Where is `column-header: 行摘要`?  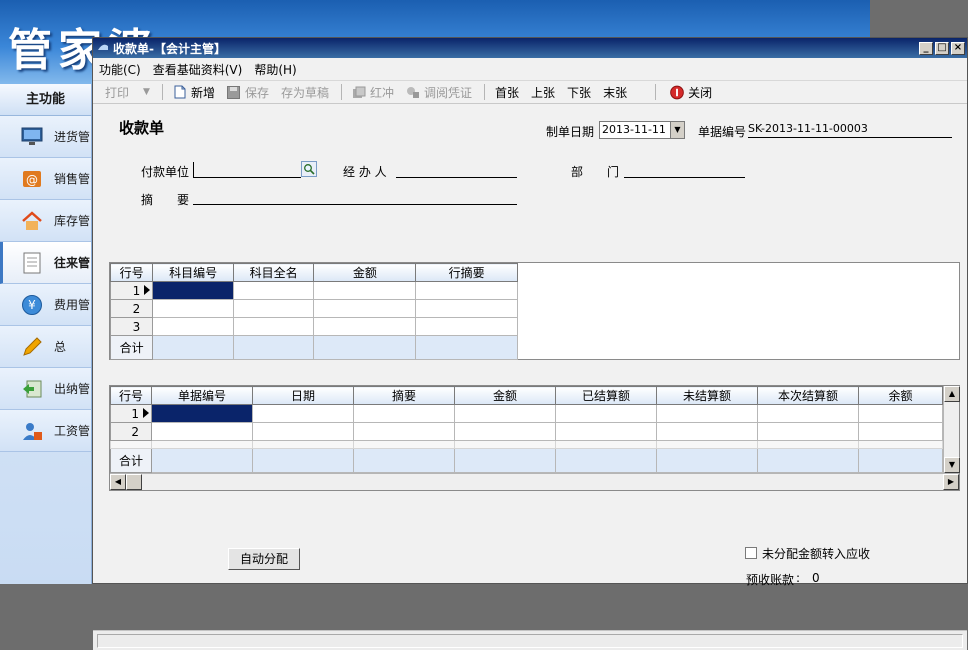
column-header: 行摘要 is located at coordinates (466, 272).